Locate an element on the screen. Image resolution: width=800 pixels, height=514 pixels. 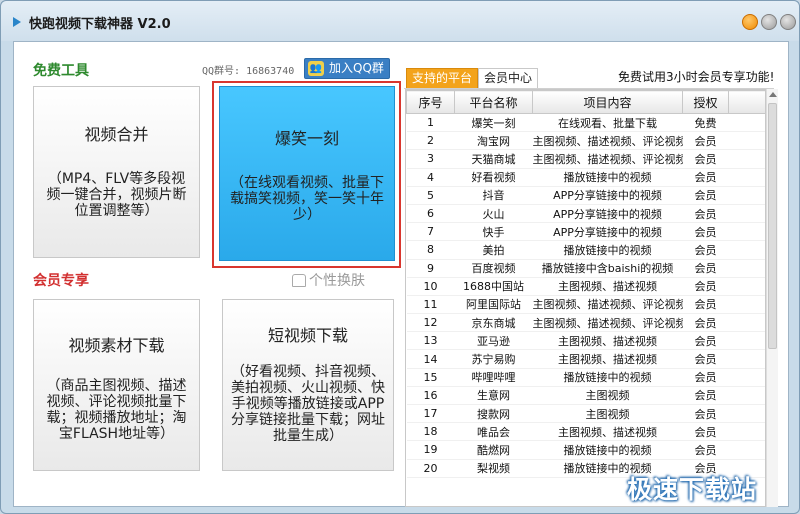
table-row: 4 好看视频 播放链接中的视频 会员 is located at coordinates (585, 177).